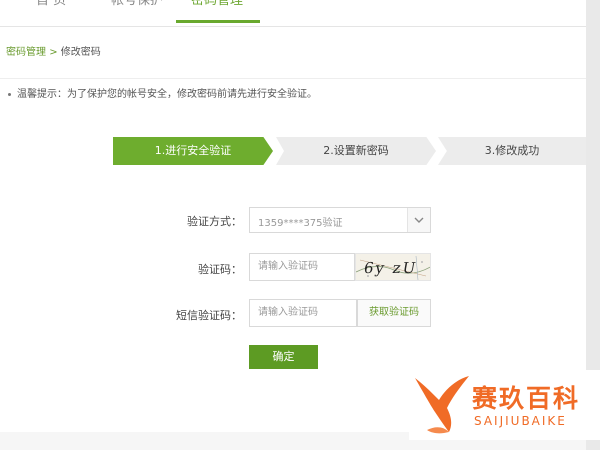 The width and height of the screenshot is (600, 450). What do you see at coordinates (193, 151) in the screenshot?
I see `step-verify: 1.进行安全验证` at bounding box center [193, 151].